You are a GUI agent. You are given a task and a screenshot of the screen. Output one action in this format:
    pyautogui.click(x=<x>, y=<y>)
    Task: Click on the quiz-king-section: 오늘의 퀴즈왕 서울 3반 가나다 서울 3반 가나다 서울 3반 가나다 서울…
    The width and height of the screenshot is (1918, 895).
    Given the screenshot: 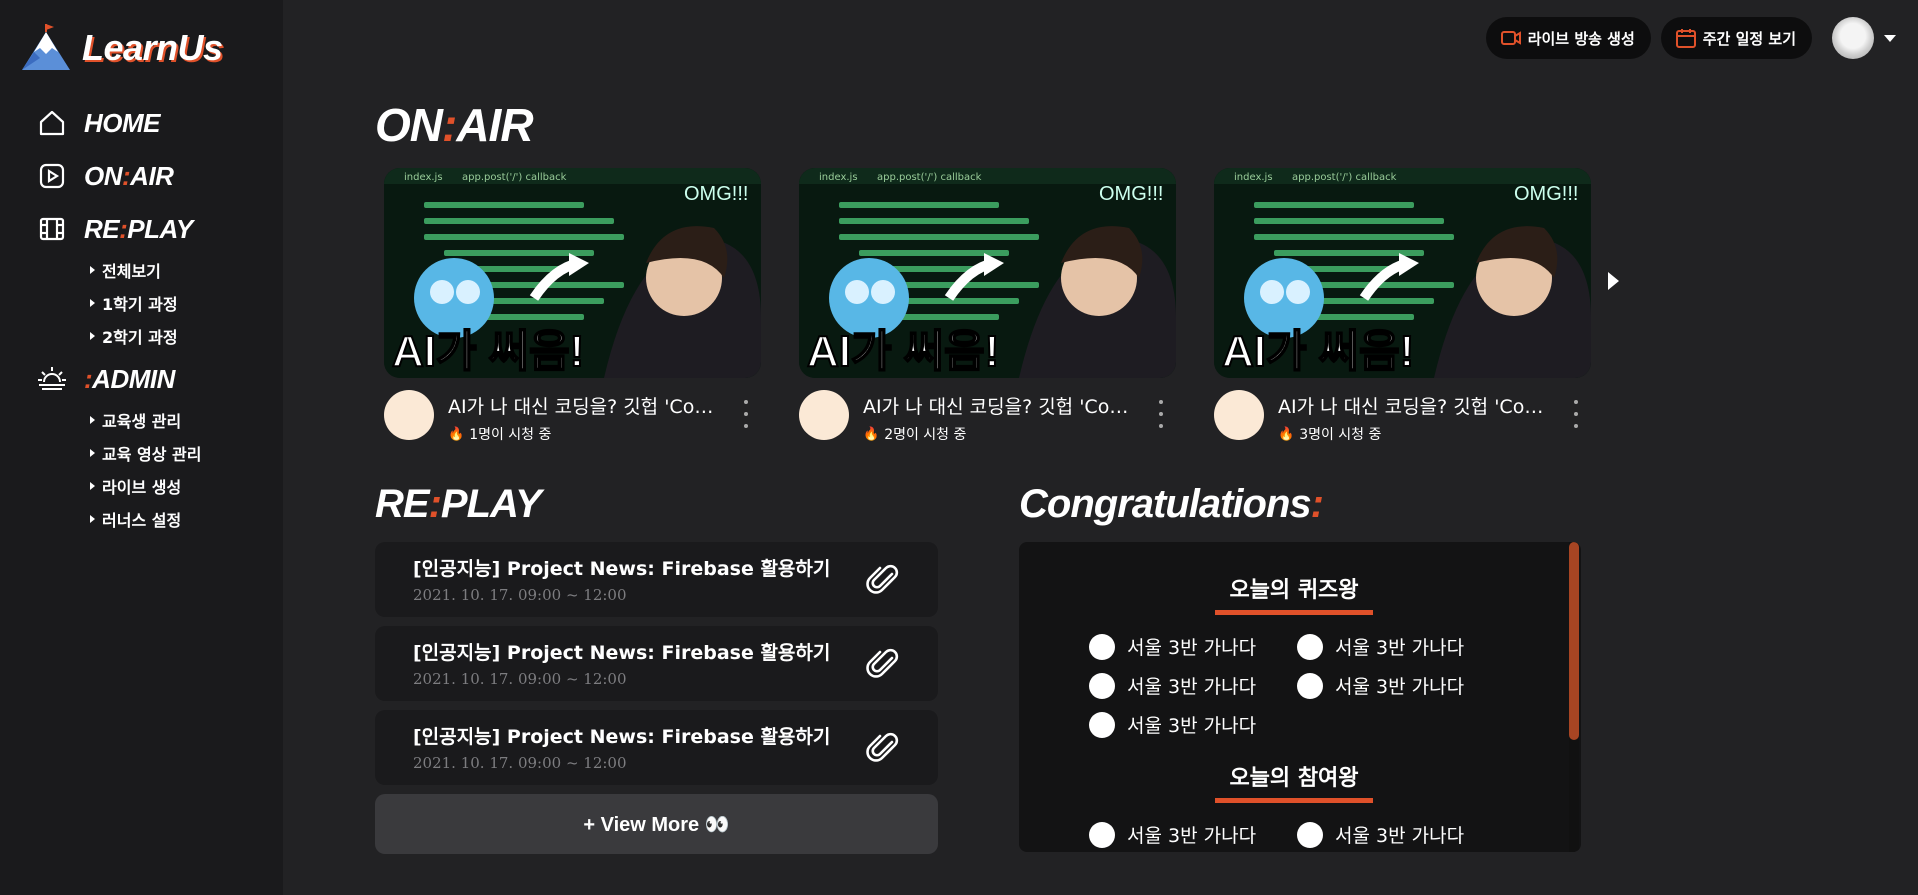 What is the action you would take?
    pyautogui.click(x=1294, y=658)
    